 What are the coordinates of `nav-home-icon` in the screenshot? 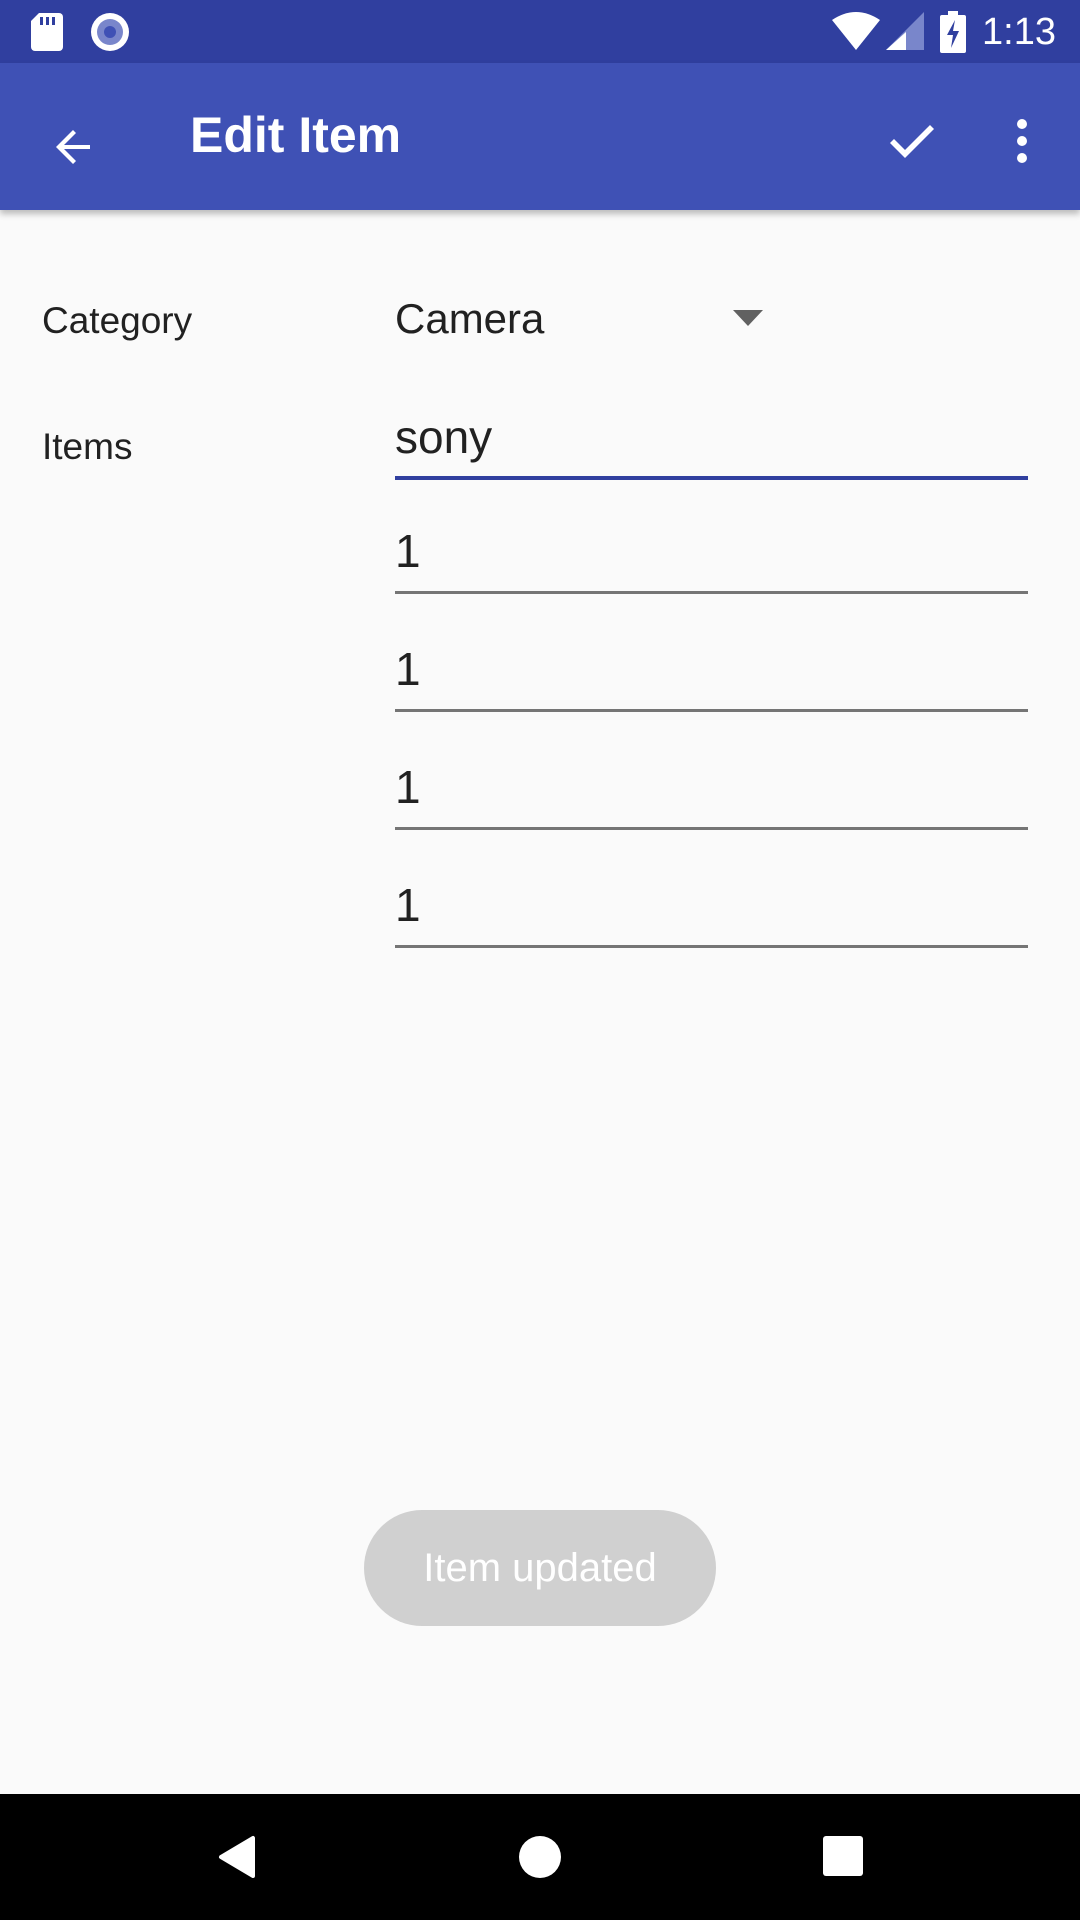 It's located at (540, 1857).